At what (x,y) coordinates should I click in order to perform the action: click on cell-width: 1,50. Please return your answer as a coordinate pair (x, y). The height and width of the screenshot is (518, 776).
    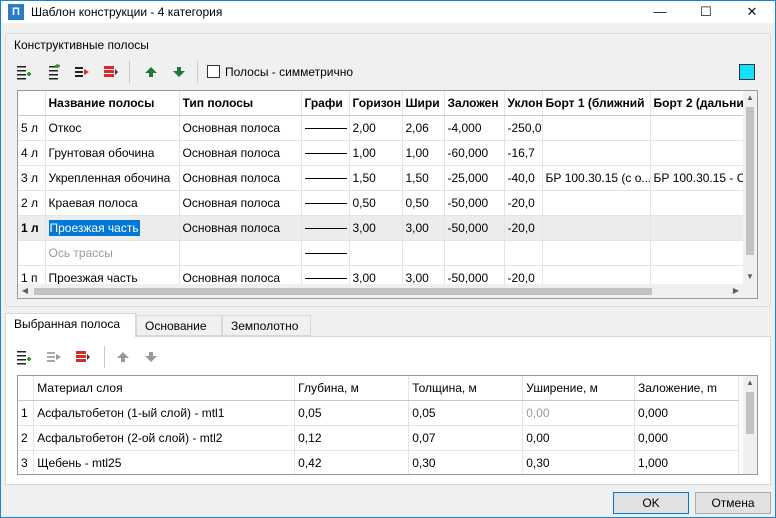
    Looking at the image, I should click on (423, 178).